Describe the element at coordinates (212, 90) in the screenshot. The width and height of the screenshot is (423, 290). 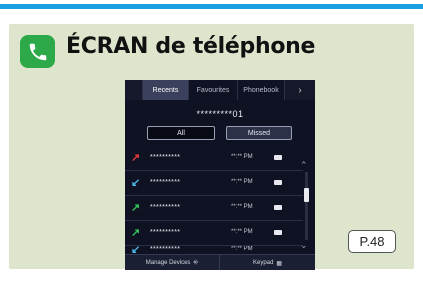
I see `tab-favourites: Favourites` at that location.